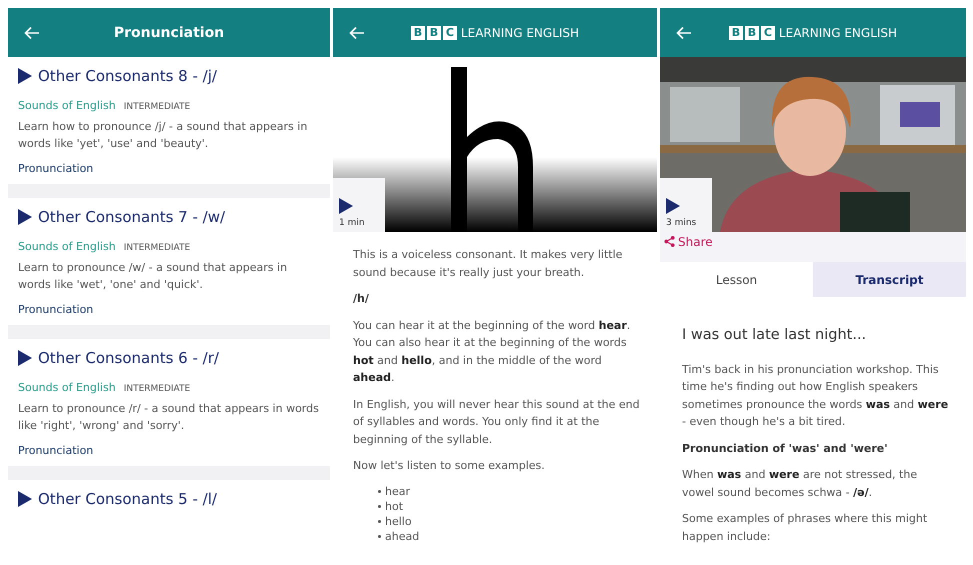 The width and height of the screenshot is (973, 565). I want to click on play-button: 3 mins, so click(686, 205).